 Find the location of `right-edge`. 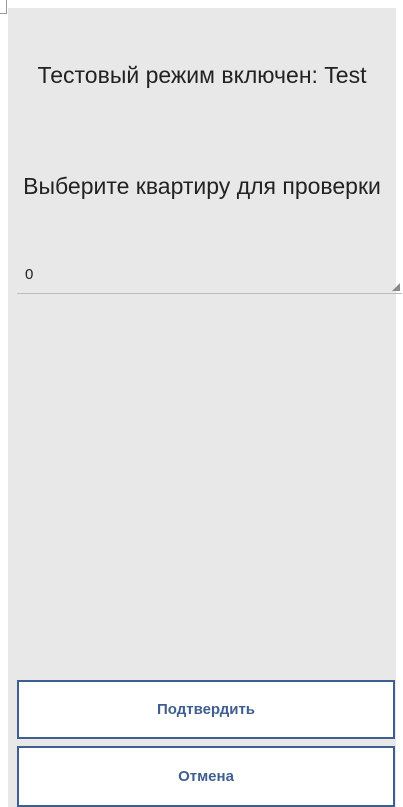

right-edge is located at coordinates (399, 403).